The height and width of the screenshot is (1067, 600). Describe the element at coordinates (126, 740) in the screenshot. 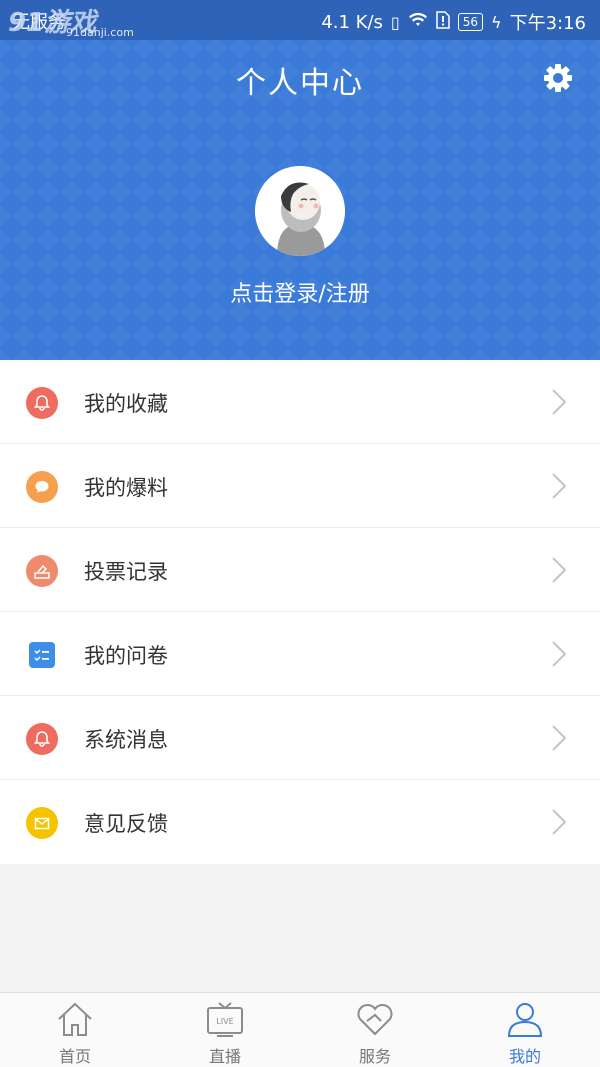

I see `menu-item-label: 系统消息` at that location.